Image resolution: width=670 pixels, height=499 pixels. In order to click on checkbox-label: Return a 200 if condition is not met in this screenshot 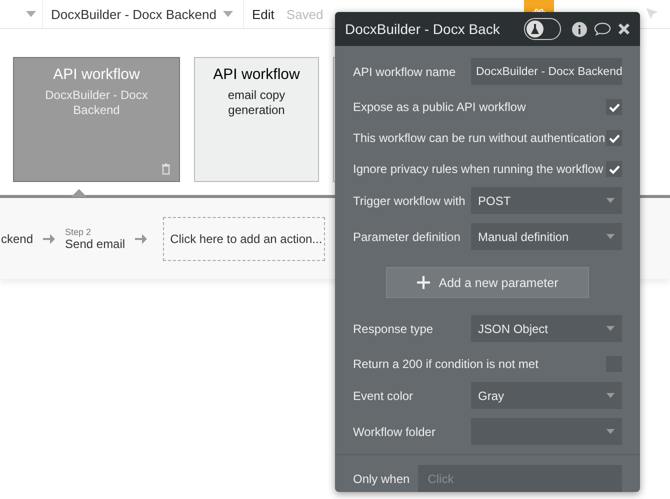, I will do `click(445, 364)`.